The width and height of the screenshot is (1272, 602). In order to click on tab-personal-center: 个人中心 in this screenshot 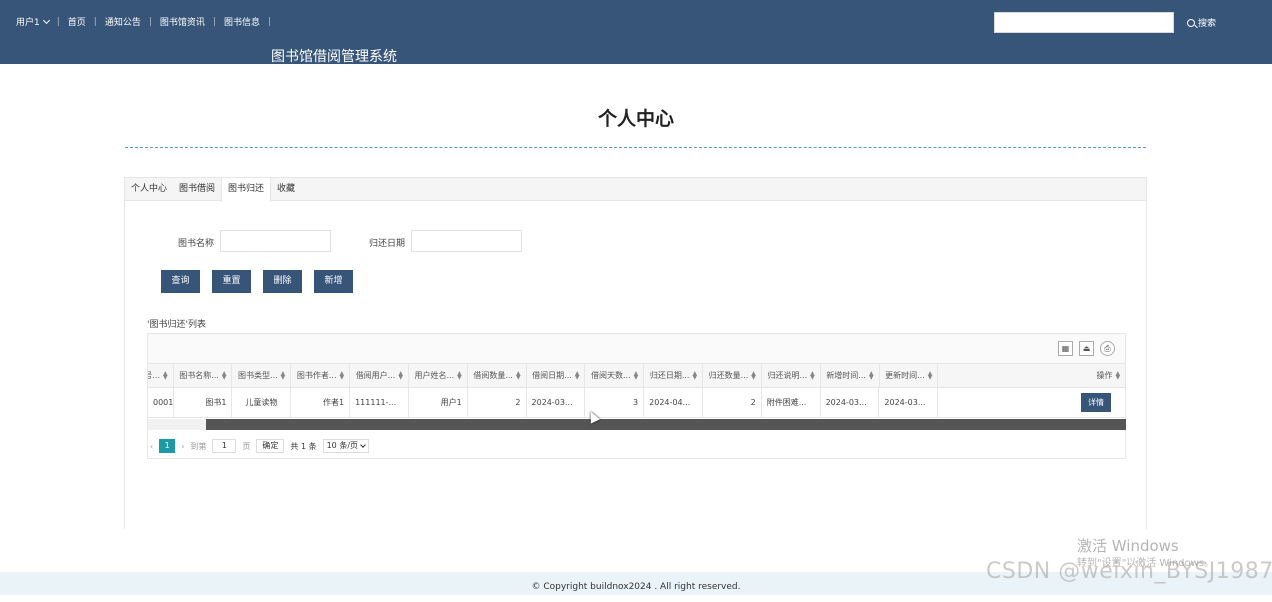, I will do `click(149, 189)`.